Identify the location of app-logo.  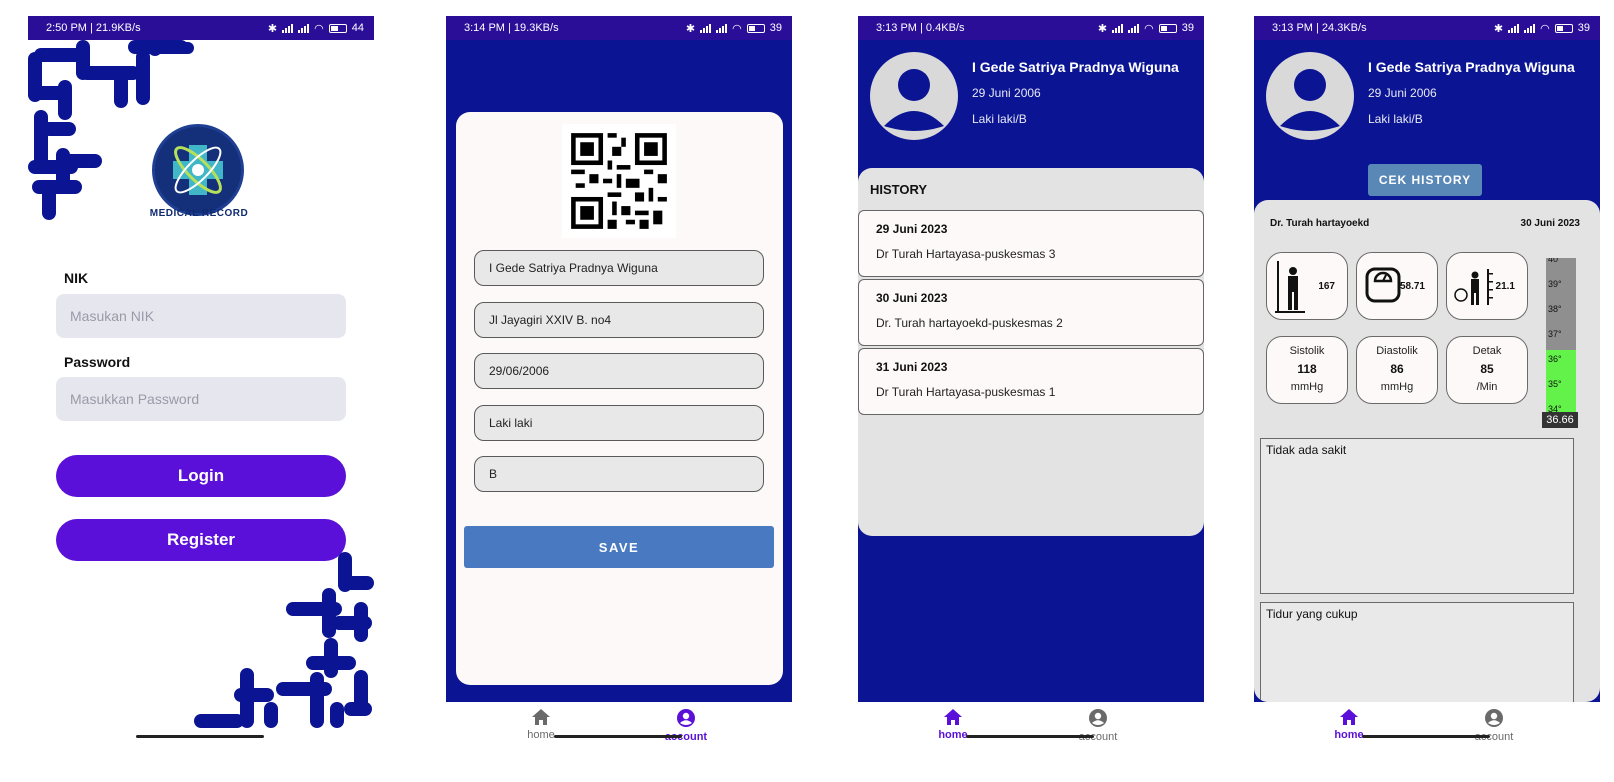
(198, 170).